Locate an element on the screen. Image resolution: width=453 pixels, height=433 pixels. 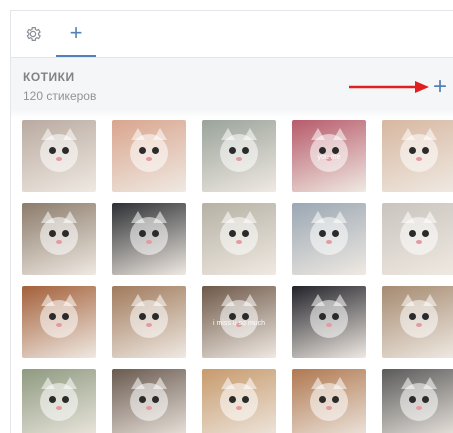
add-pack-button: + is located at coordinates (440, 86).